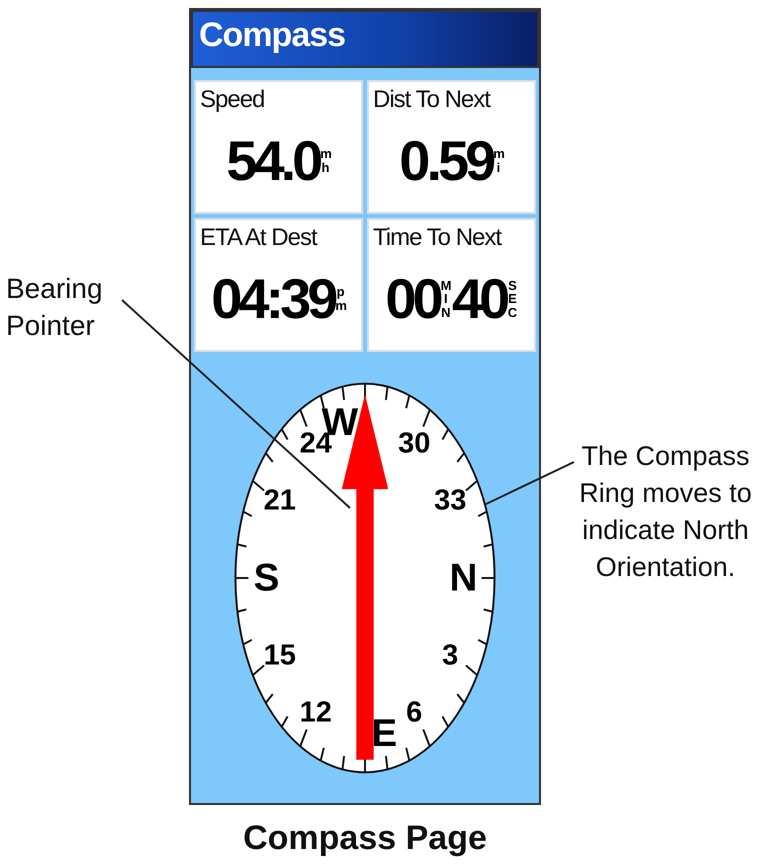  Describe the element at coordinates (316, 712) in the screenshot. I see `ring-label: 12` at that location.